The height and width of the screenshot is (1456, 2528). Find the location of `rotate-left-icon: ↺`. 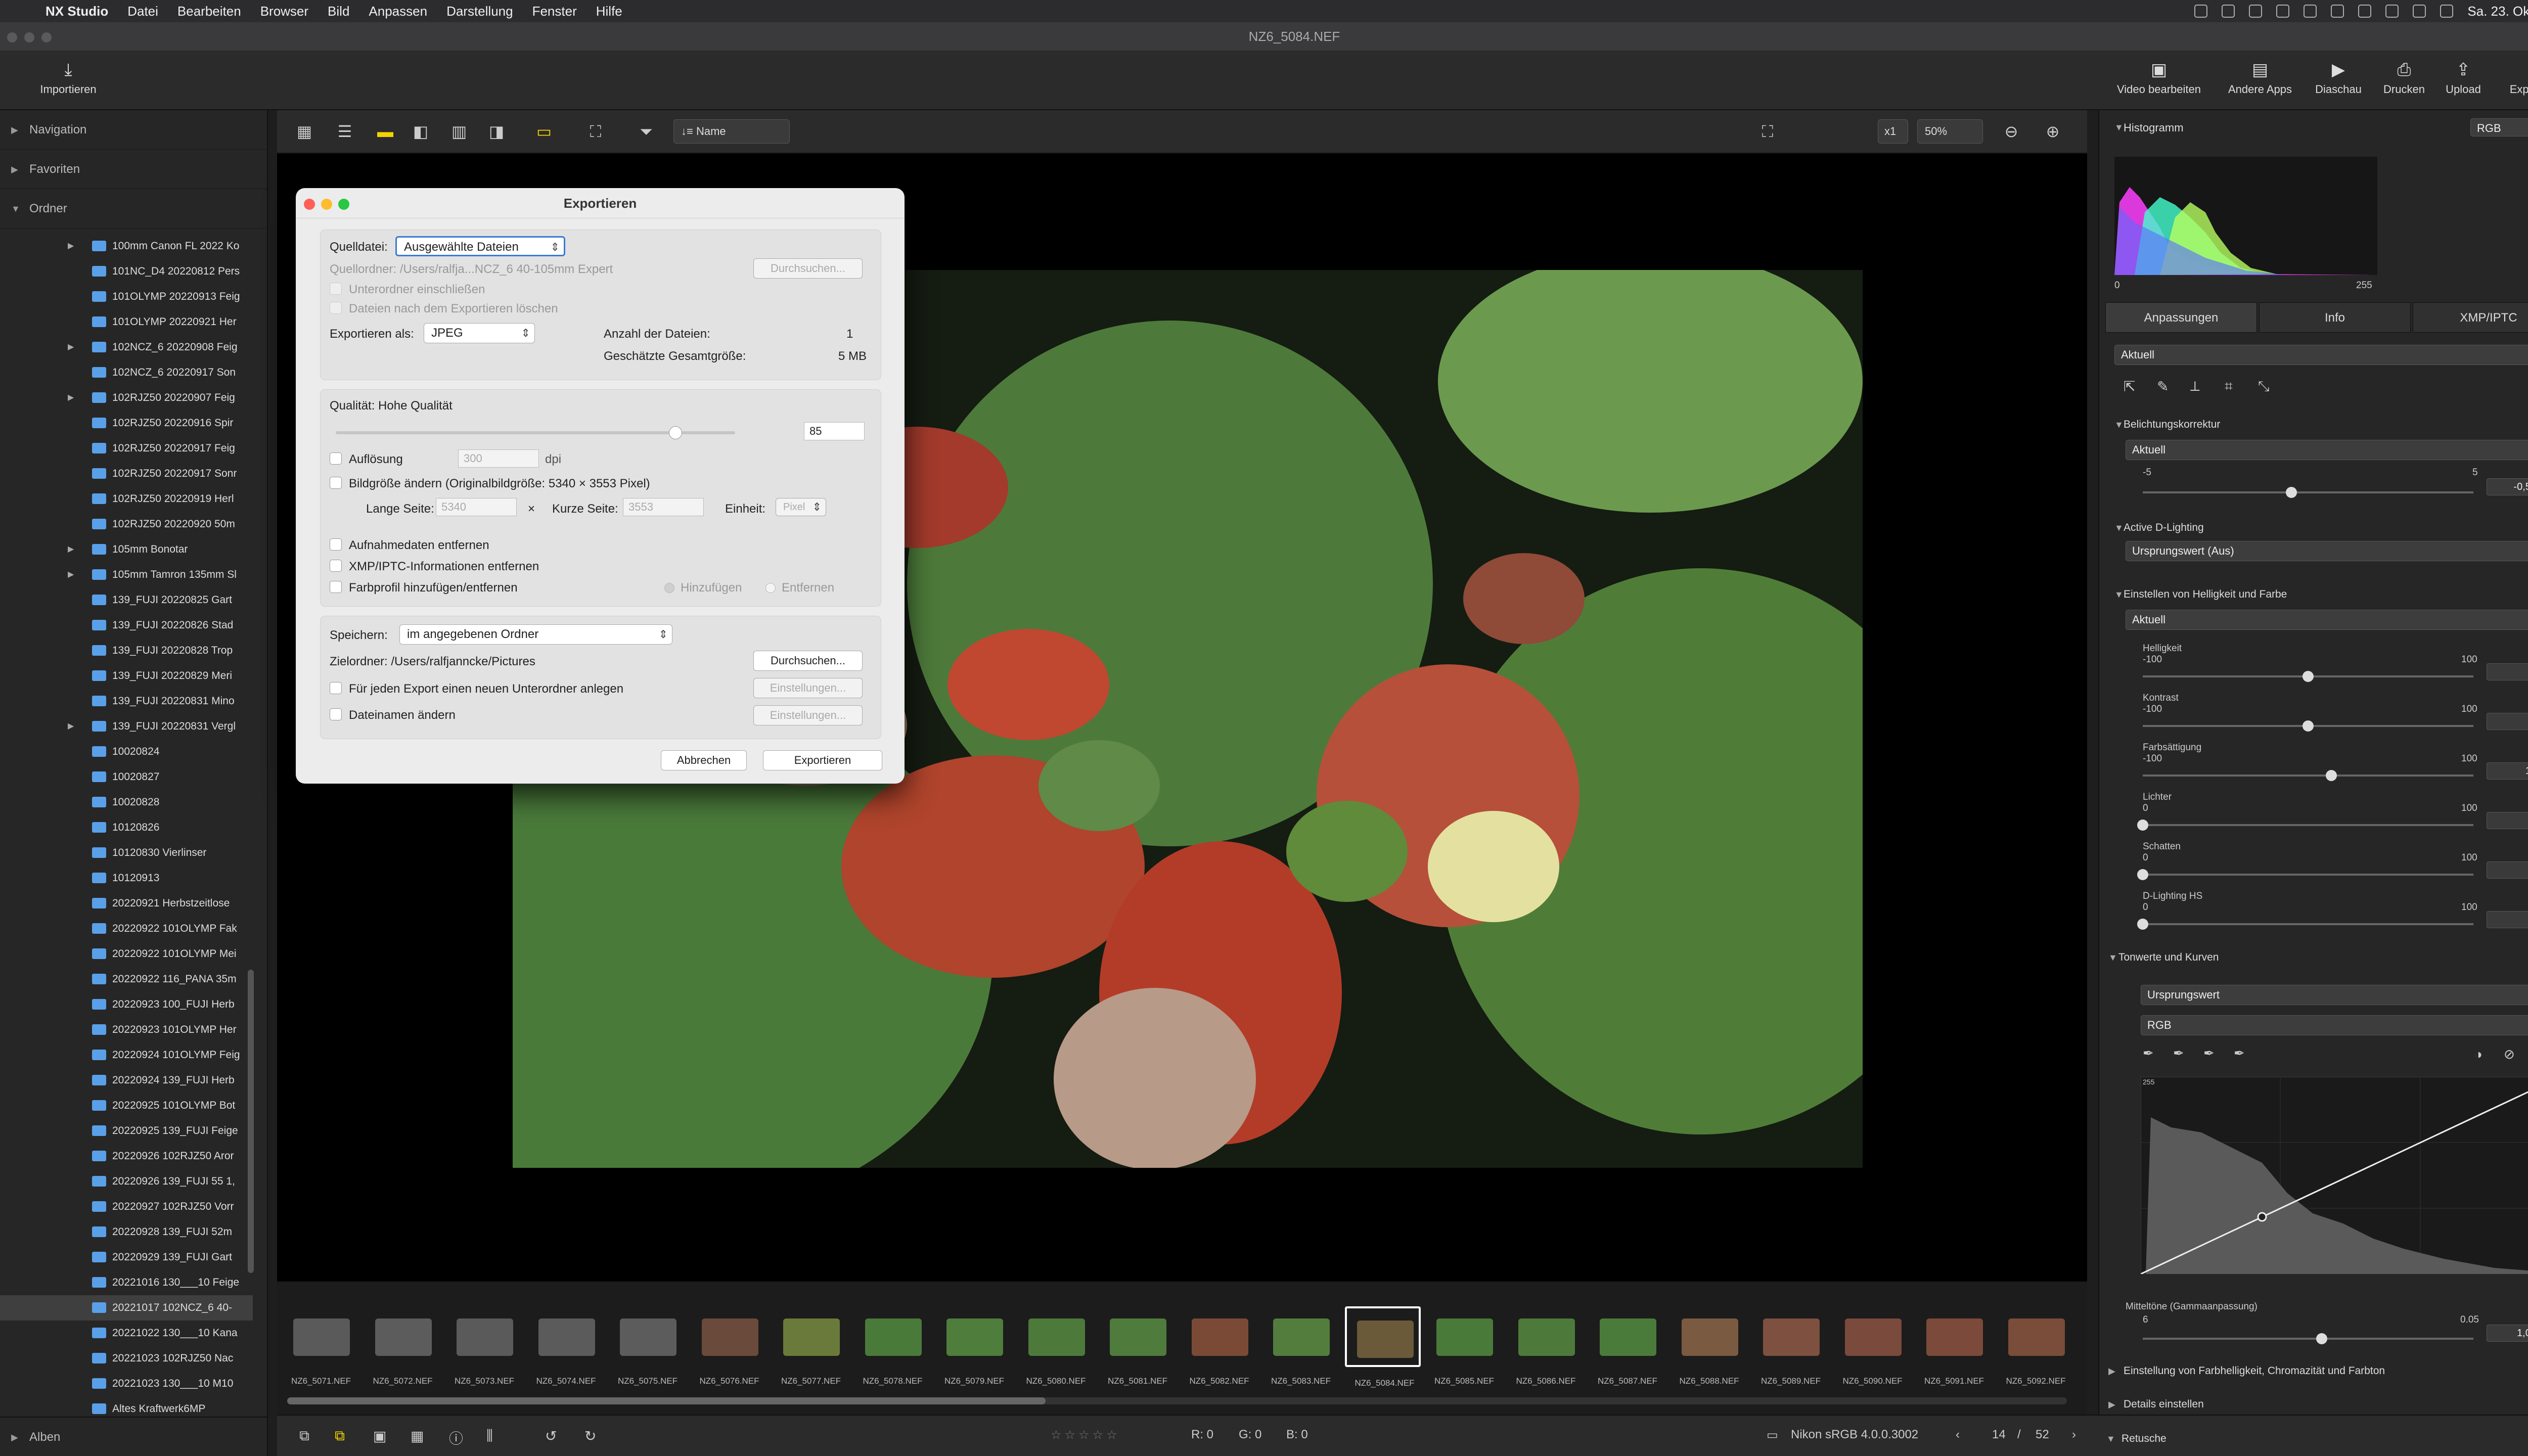

rotate-left-icon: ↺ is located at coordinates (551, 1436).